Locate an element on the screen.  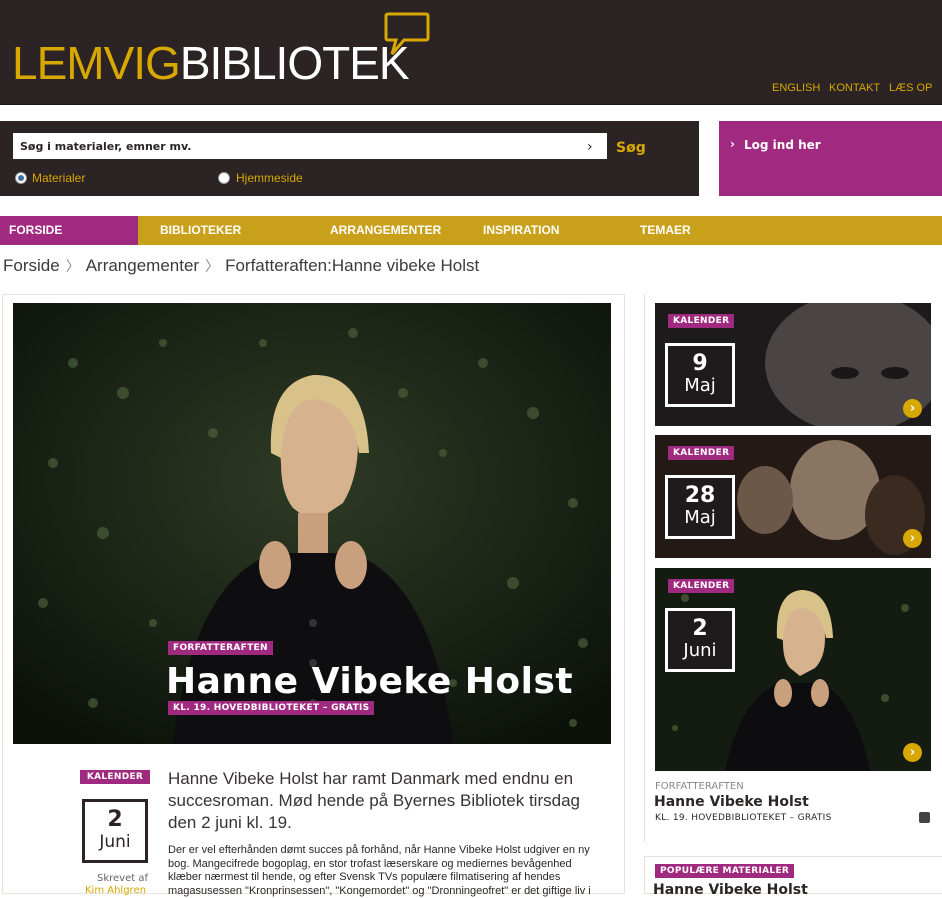
article-calendar-tag: KALENDER is located at coordinates (115, 777).